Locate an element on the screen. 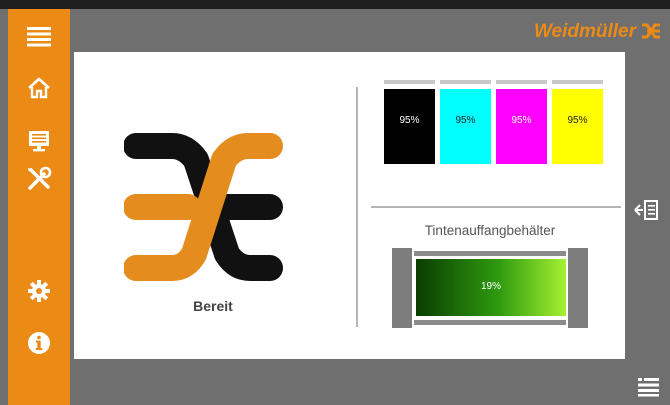 The height and width of the screenshot is (405, 670). info-icon is located at coordinates (39, 343).